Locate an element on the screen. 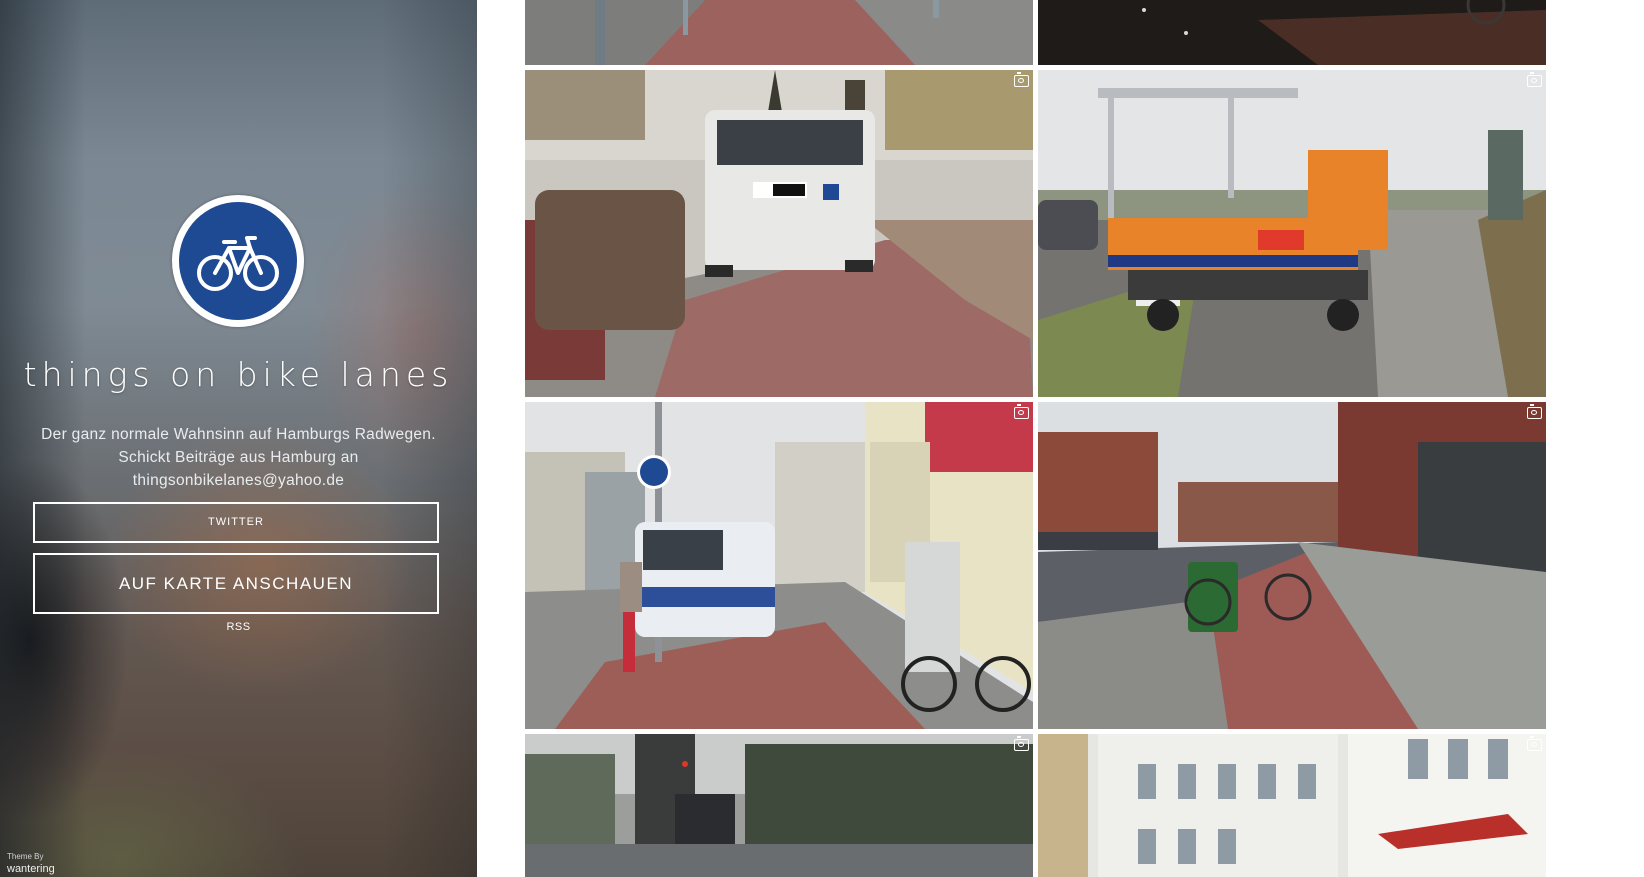 This screenshot has height=877, width=1644. theme-credit-link: wantering is located at coordinates (31, 869).